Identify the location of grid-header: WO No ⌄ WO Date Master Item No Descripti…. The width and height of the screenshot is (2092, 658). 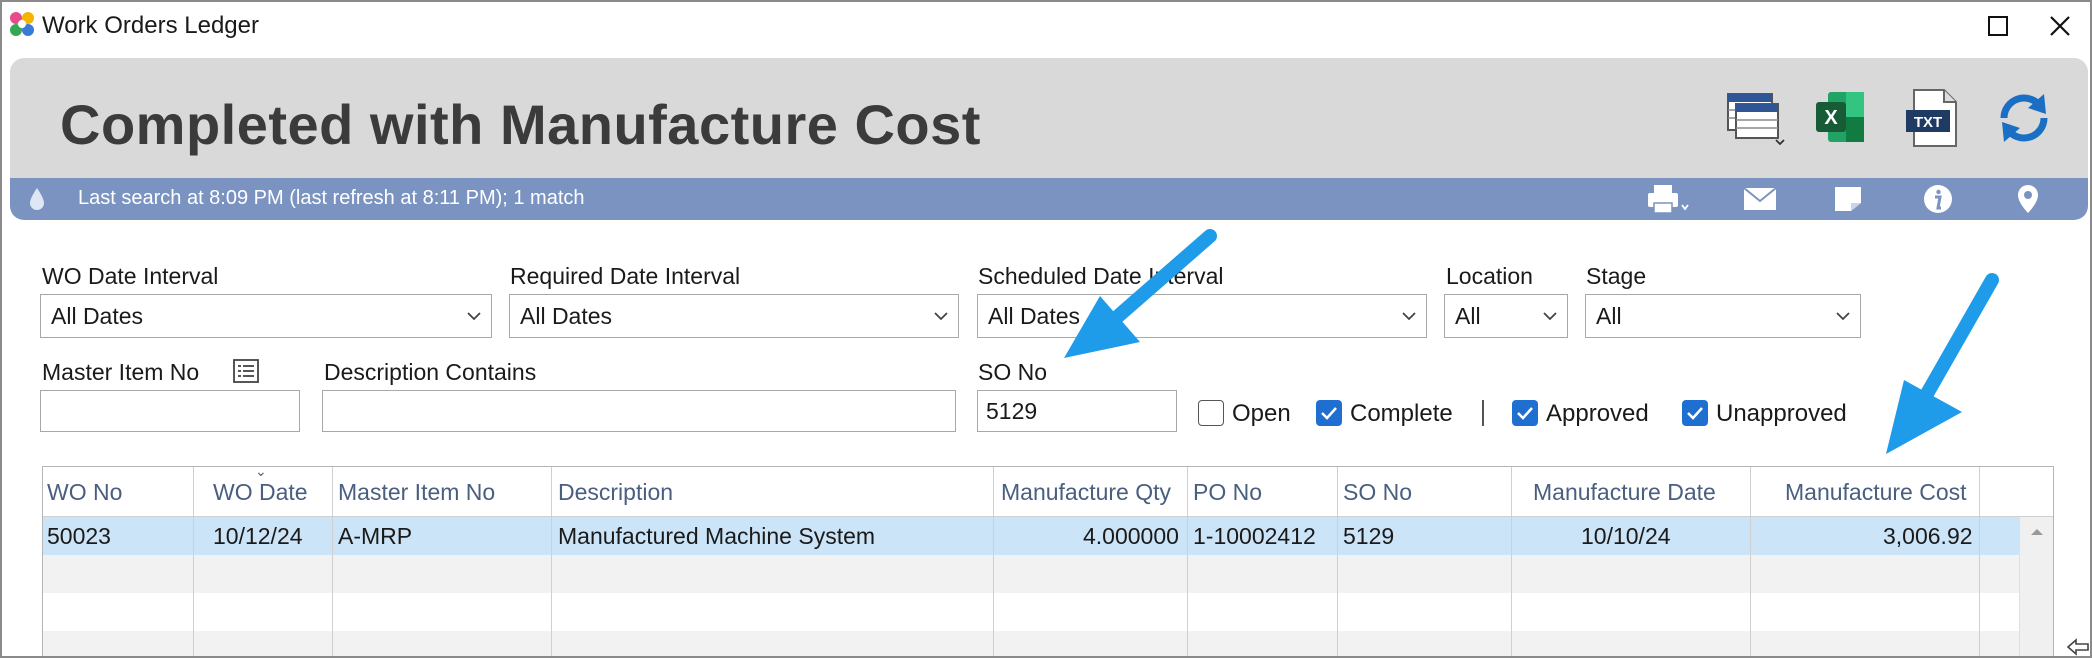
(1048, 492).